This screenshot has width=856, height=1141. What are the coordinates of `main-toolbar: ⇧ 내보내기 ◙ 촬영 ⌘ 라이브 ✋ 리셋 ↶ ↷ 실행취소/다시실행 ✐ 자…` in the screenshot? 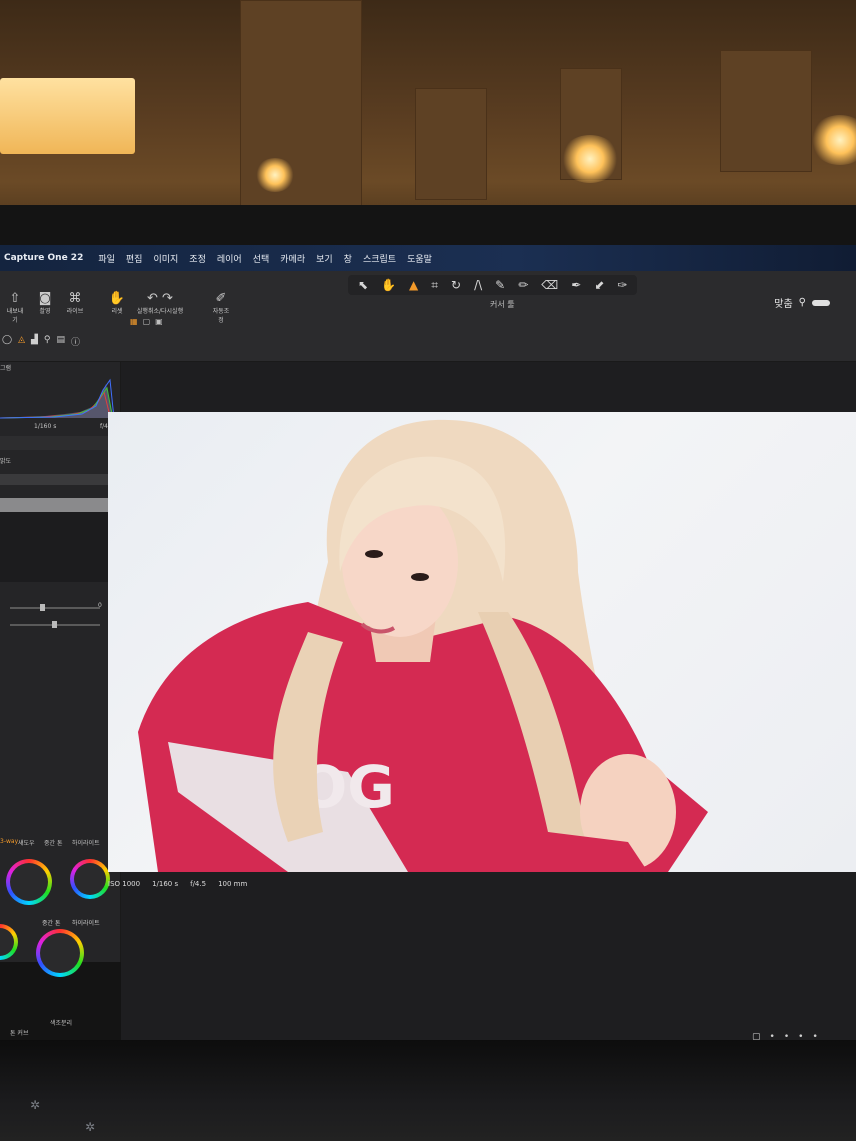 It's located at (428, 316).